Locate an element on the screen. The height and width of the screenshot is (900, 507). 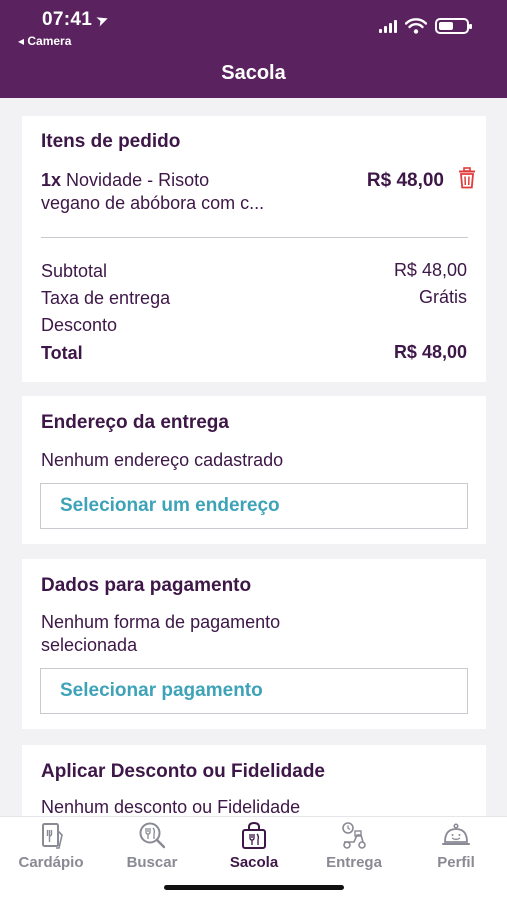
top-bar: 07:41 ➤ ◂ Camera Sacola is located at coordinates (253, 49).